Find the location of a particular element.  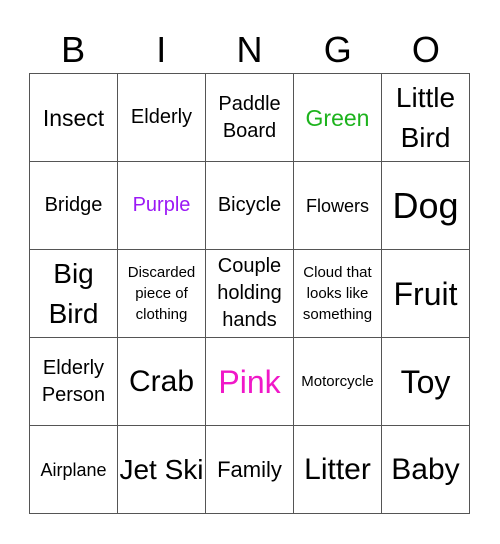

bingo-cell-label: Crab is located at coordinates (161, 381).